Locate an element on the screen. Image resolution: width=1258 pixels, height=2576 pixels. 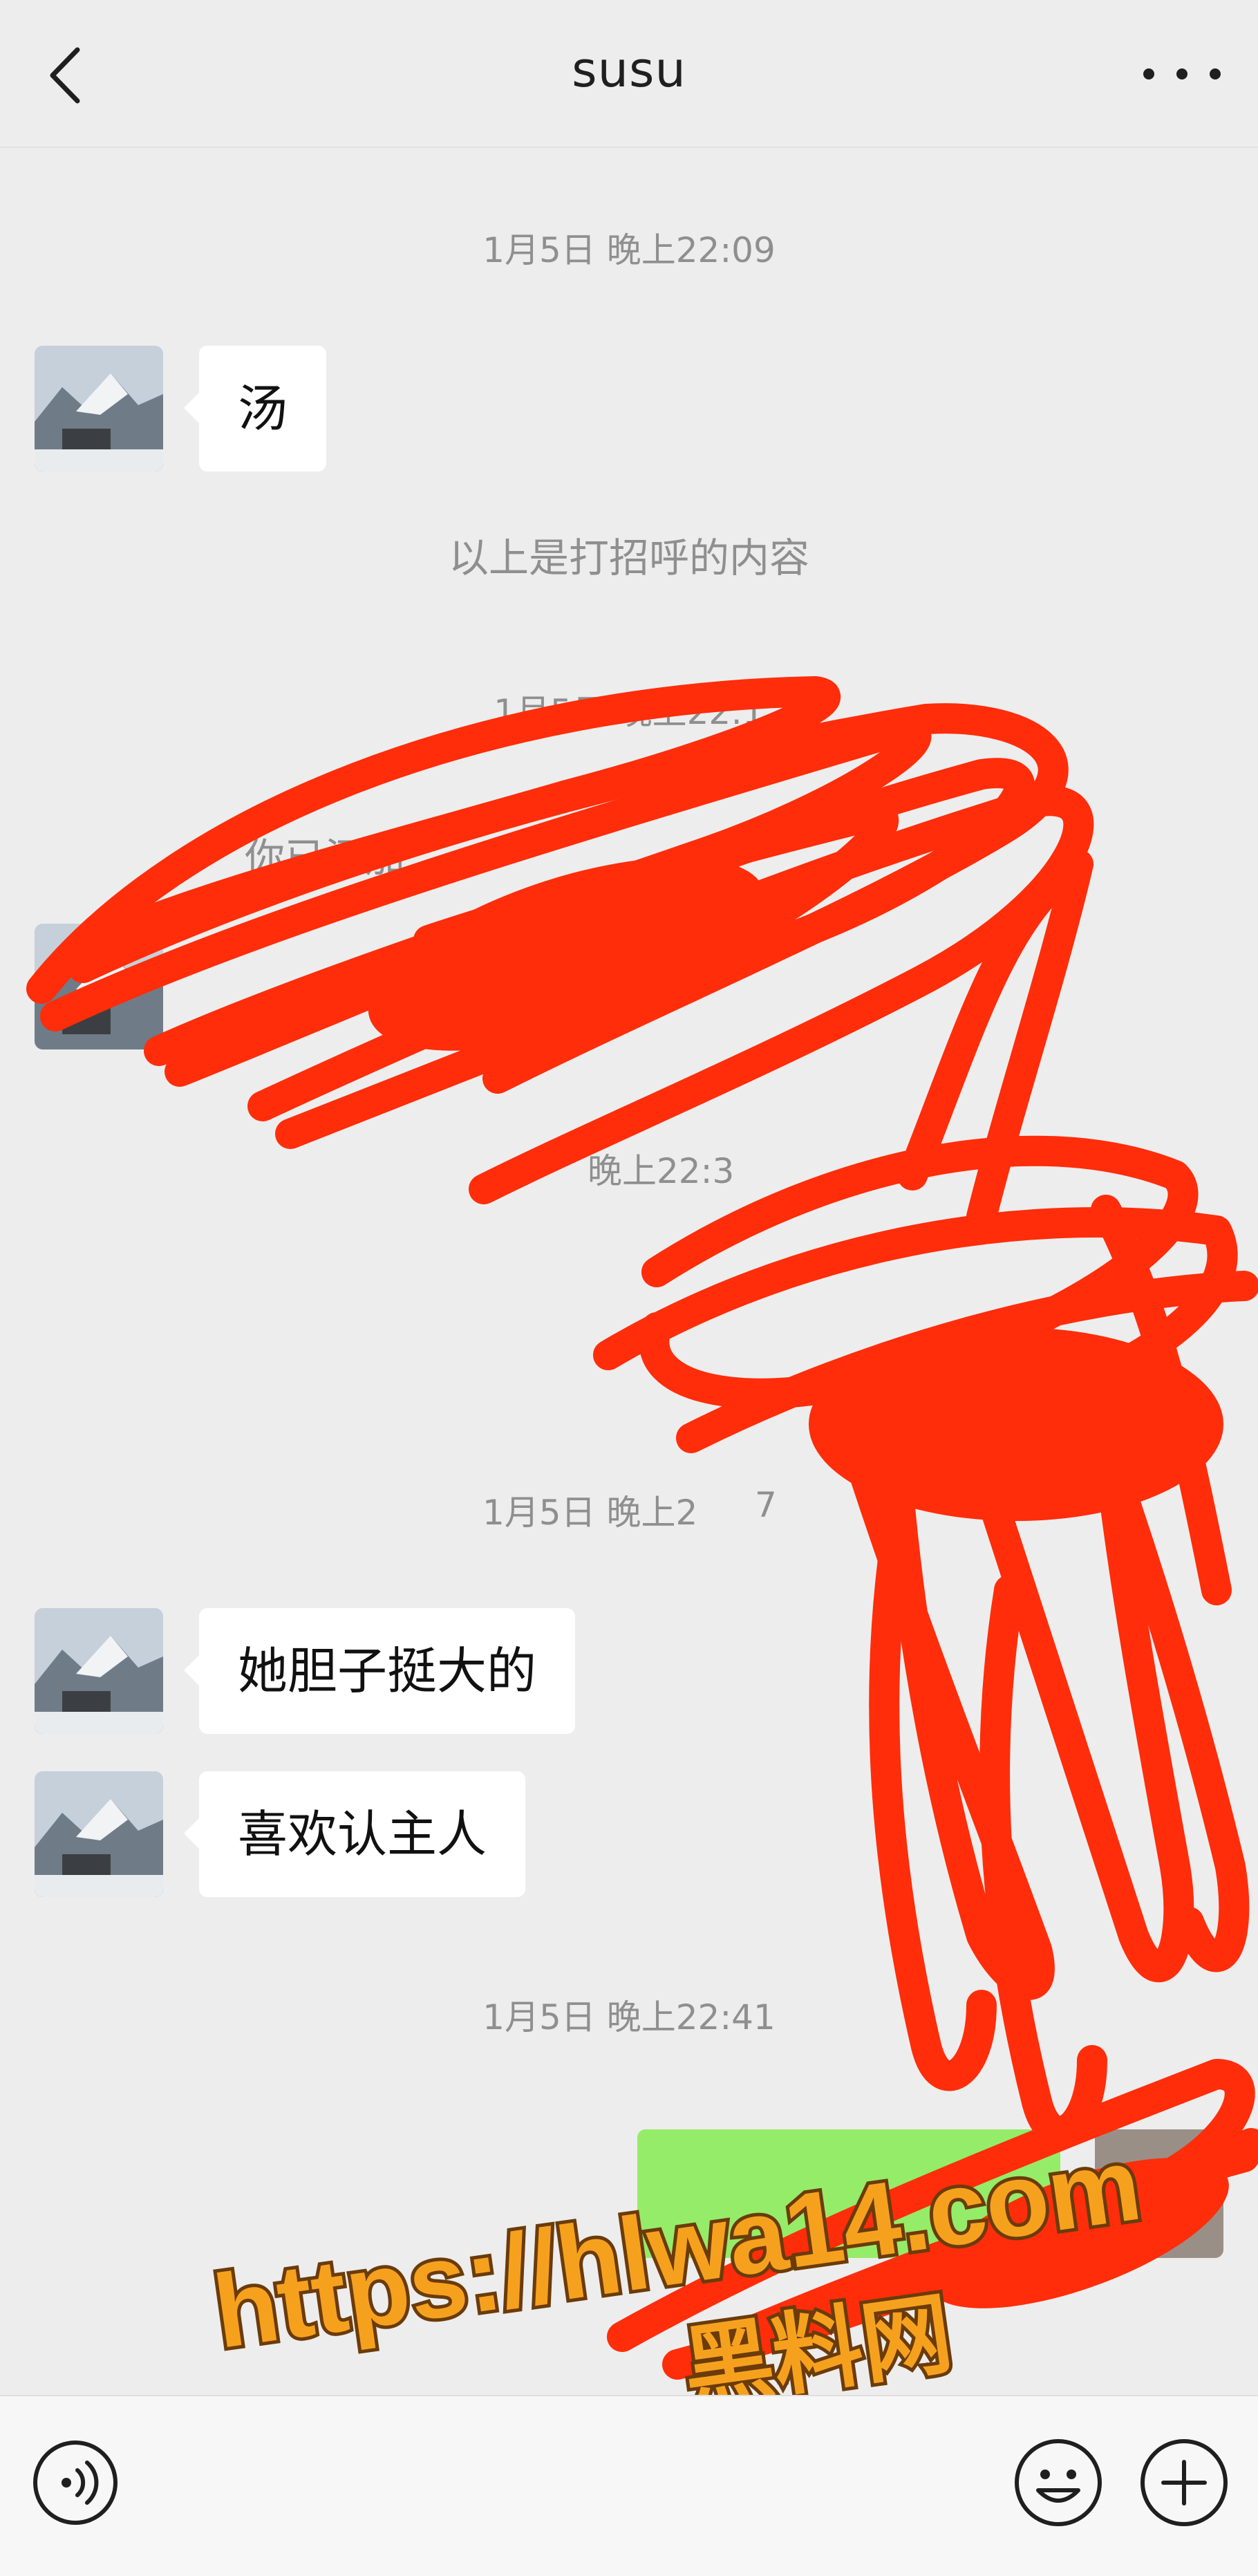
plus-icon is located at coordinates (1184, 2482).